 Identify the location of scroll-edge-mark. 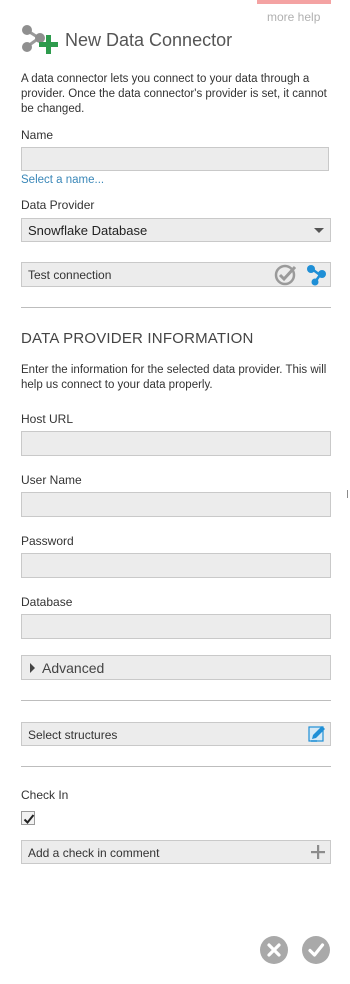
(347, 494).